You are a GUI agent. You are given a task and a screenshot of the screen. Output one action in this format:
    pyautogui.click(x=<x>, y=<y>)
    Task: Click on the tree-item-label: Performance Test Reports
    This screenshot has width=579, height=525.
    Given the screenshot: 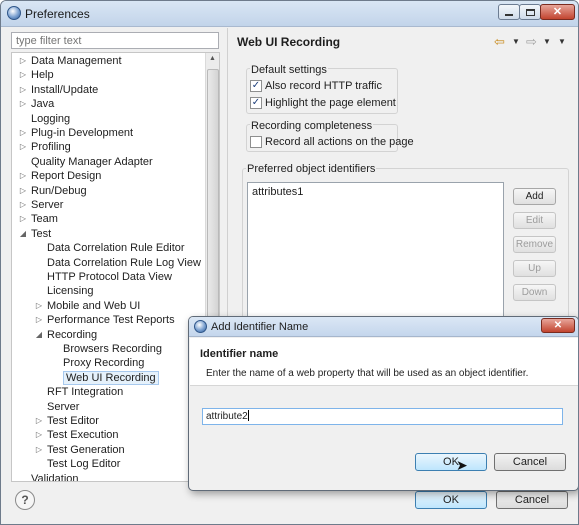 What is the action you would take?
    pyautogui.click(x=111, y=320)
    